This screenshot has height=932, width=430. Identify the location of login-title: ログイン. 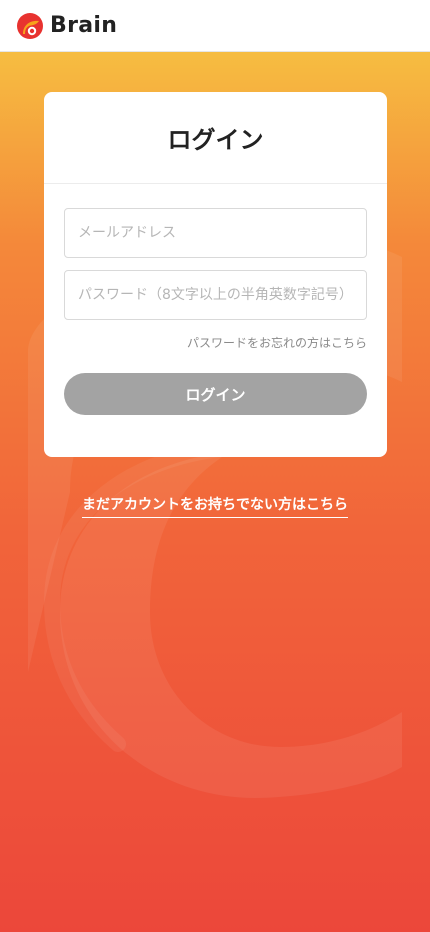
(215, 138).